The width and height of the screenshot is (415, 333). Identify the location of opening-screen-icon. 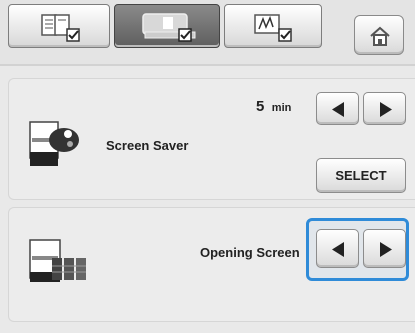
(60, 260).